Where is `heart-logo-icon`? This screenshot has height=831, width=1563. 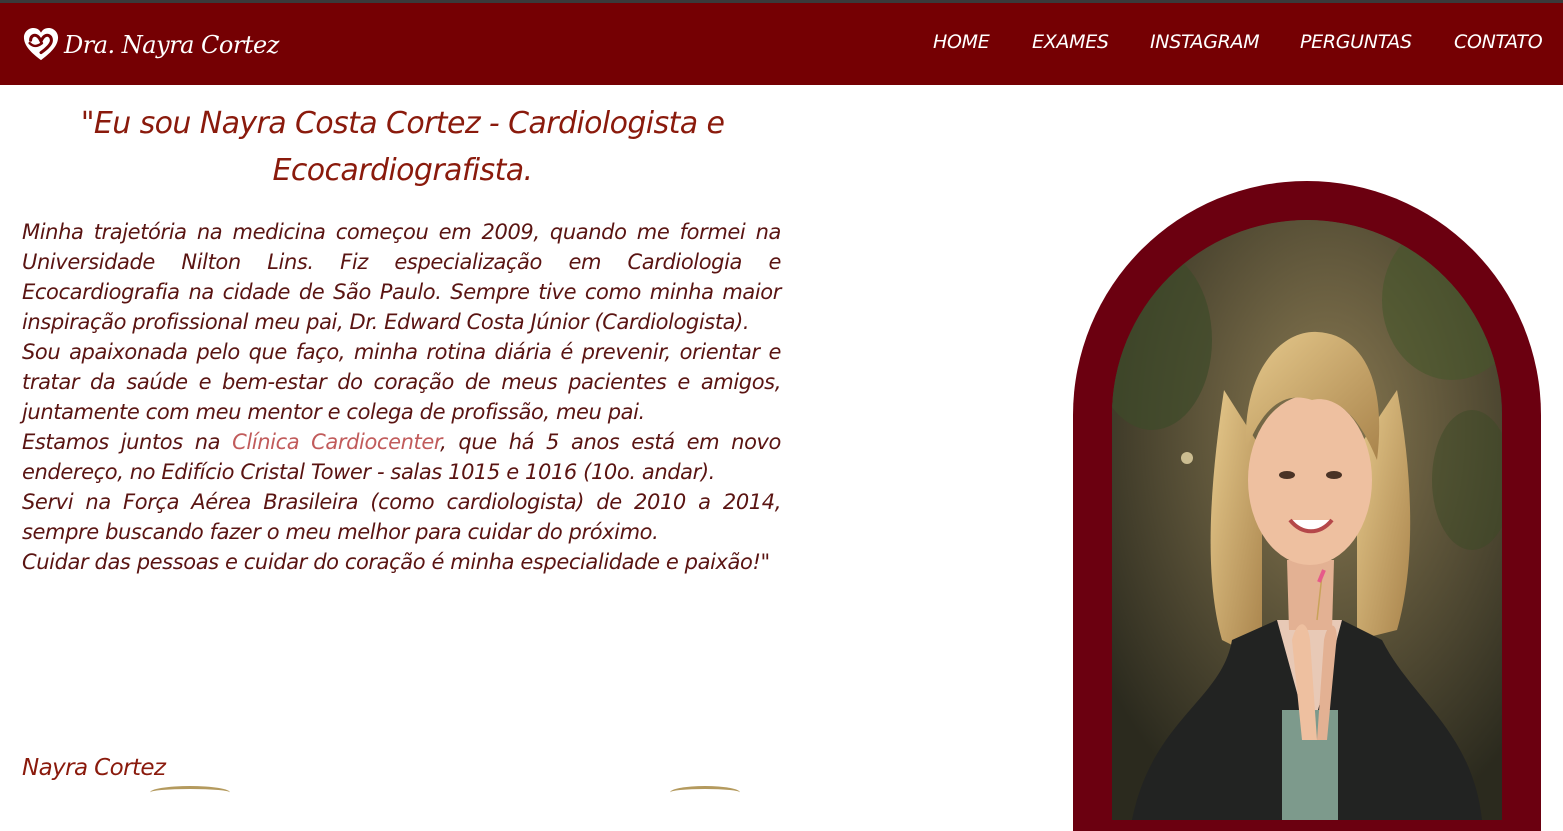
heart-logo-icon is located at coordinates (41, 44).